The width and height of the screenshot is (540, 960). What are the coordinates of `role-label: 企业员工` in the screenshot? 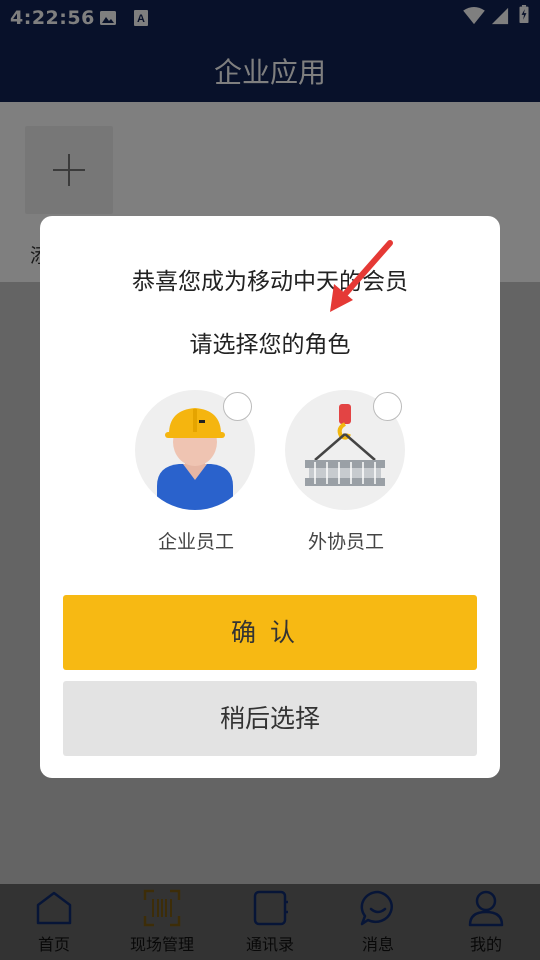 It's located at (195, 542).